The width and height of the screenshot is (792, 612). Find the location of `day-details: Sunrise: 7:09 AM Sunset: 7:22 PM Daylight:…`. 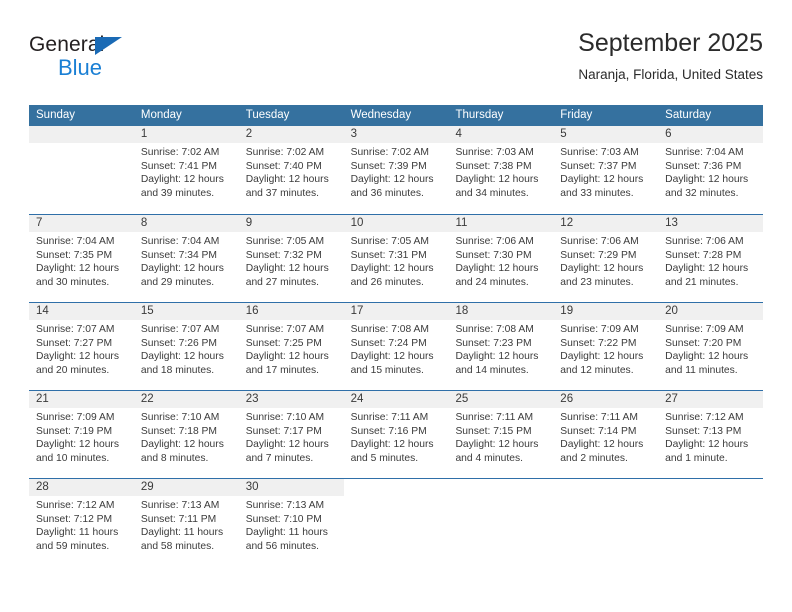

day-details: Sunrise: 7:09 AM Sunset: 7:22 PM Daylight:… is located at coordinates (609, 350).